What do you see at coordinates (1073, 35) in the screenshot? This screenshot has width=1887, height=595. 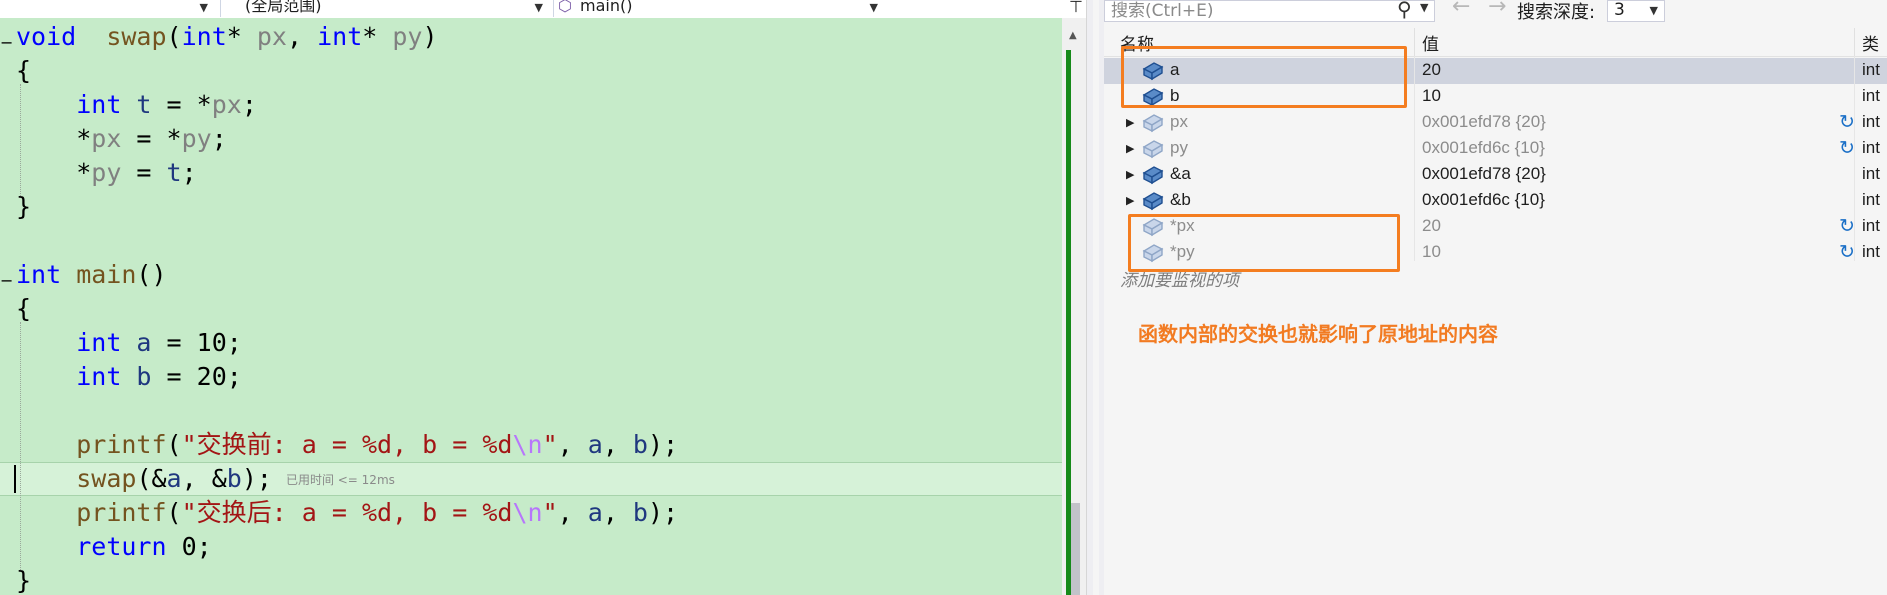 I see `scroll-up-icon: ▲` at bounding box center [1073, 35].